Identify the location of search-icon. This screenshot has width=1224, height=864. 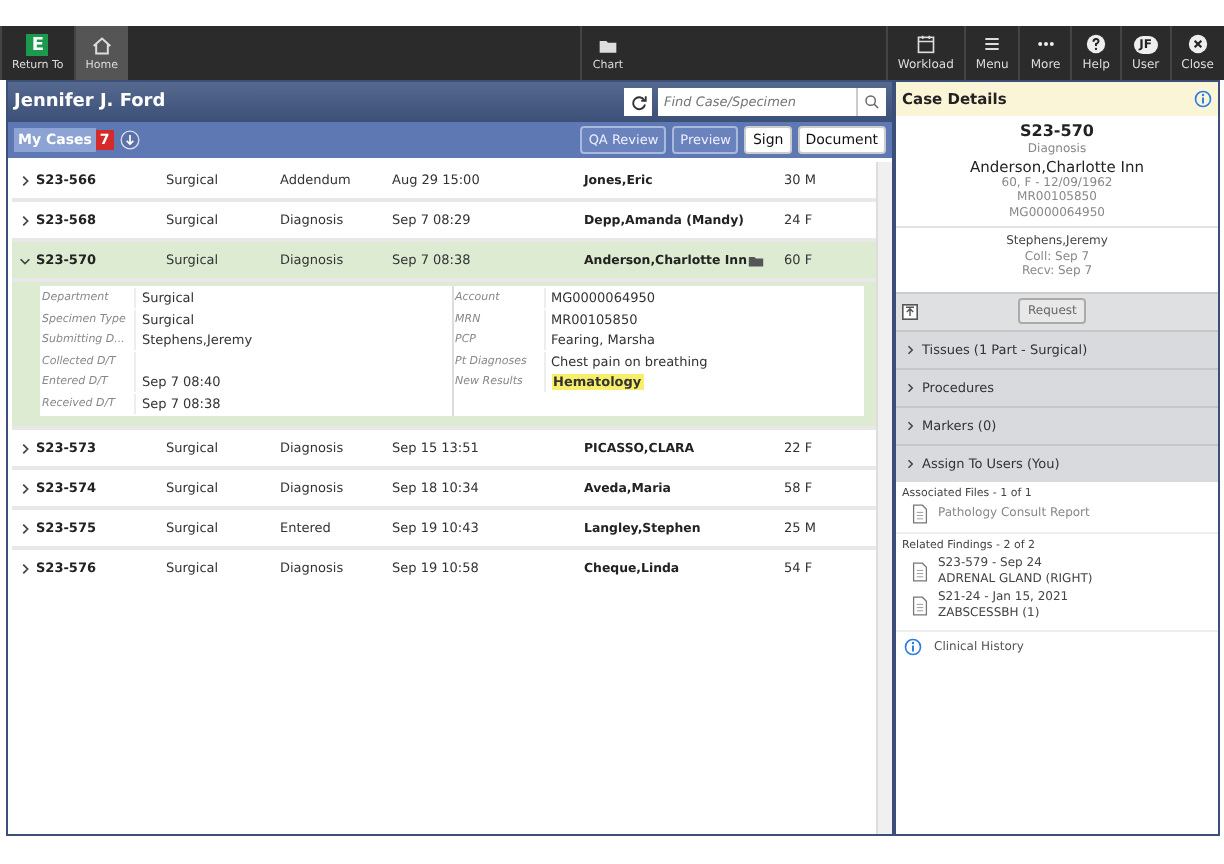
(871, 102).